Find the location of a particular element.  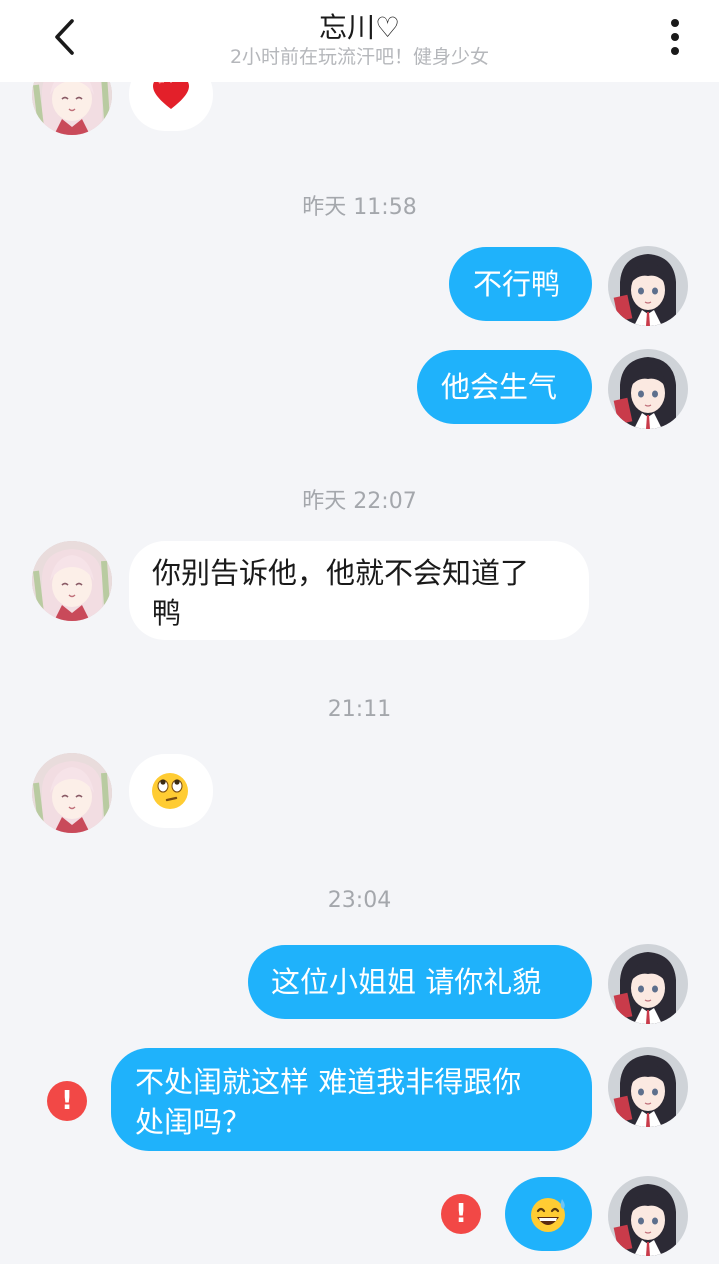

message-bubble: 不处闺就这样 难道我非得跟你 处闺吗？ is located at coordinates (351, 1099).